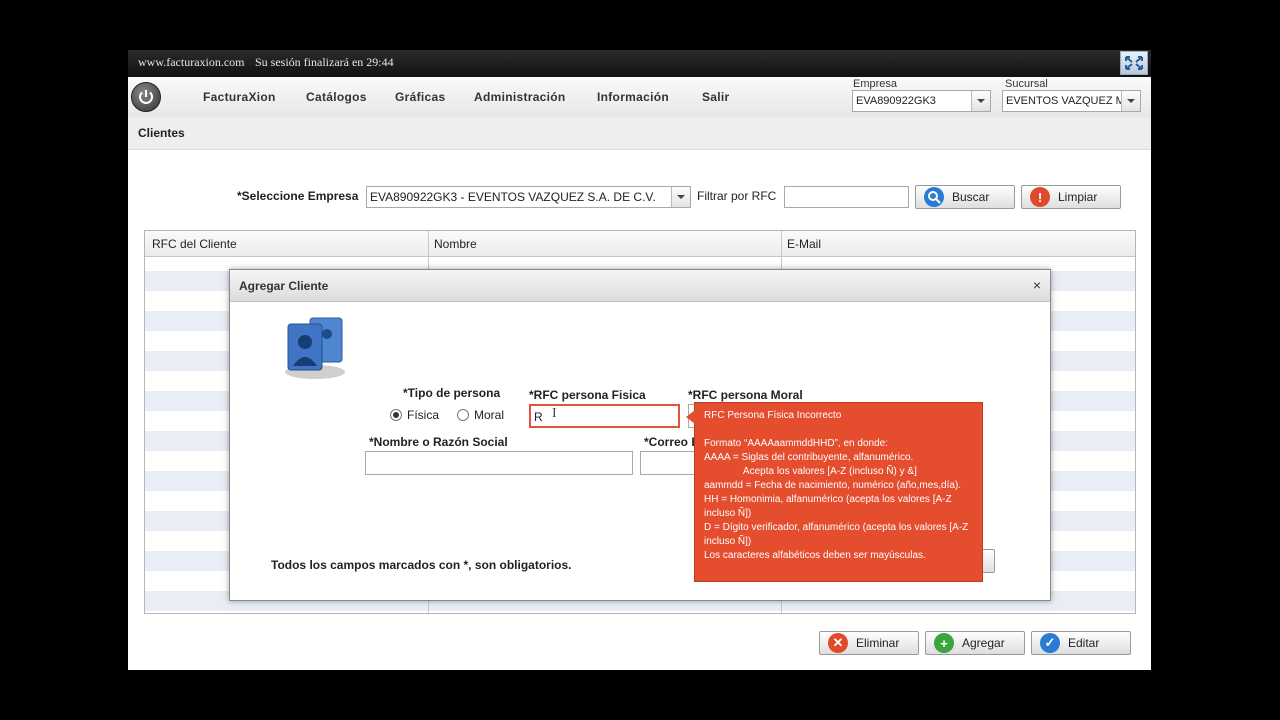 The height and width of the screenshot is (720, 1280). I want to click on limpiar-label: Limpiar, so click(1078, 197).